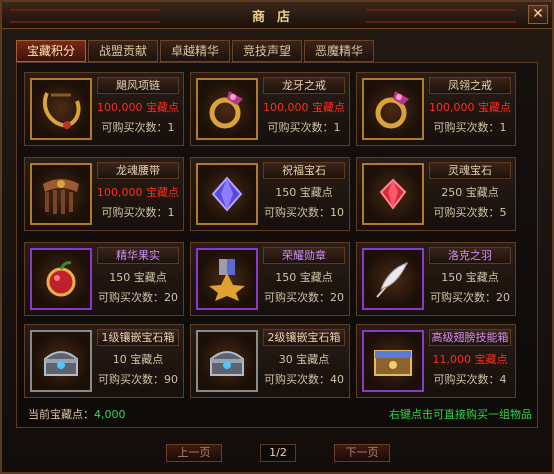 The image size is (554, 474). What do you see at coordinates (304, 359) in the screenshot?
I see `item-cost: 30 宝藏点` at bounding box center [304, 359].